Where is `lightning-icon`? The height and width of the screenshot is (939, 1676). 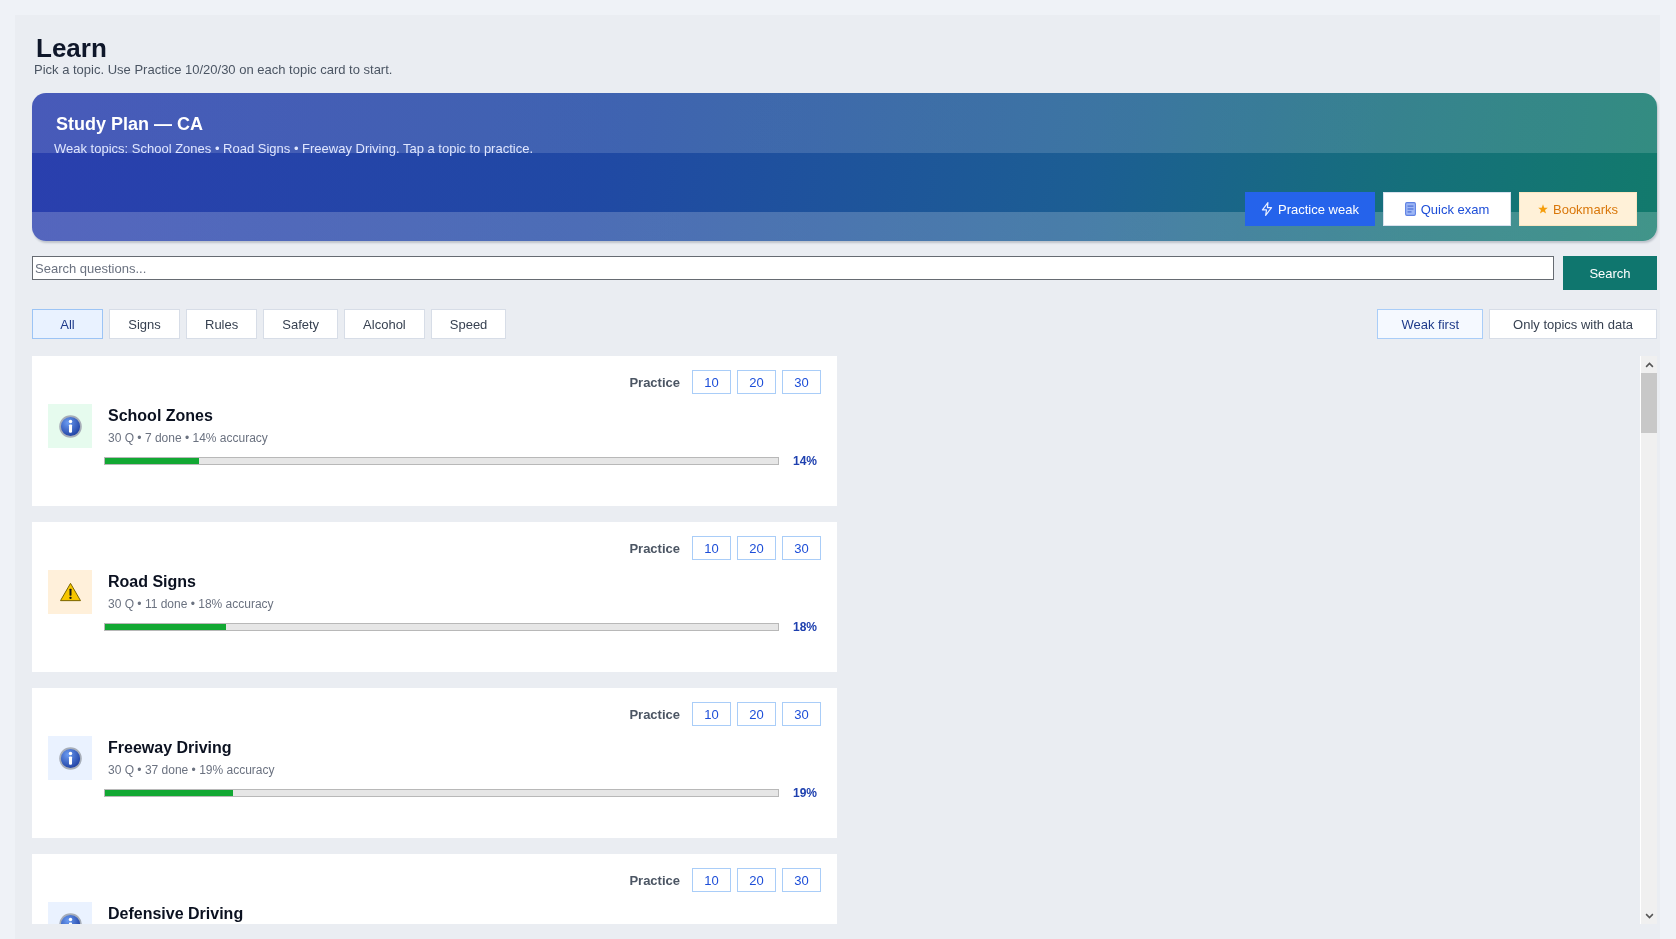 lightning-icon is located at coordinates (1267, 209).